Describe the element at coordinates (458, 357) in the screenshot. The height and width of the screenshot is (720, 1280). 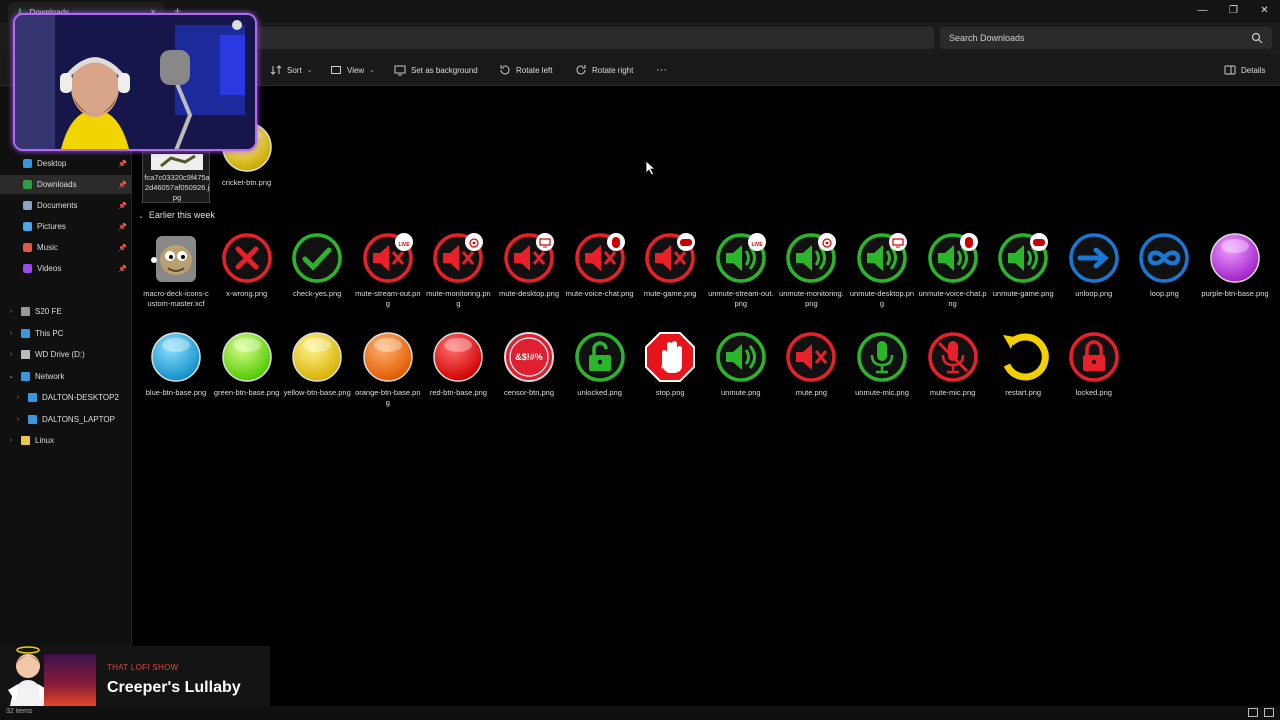
I see `red-button-icon` at that location.